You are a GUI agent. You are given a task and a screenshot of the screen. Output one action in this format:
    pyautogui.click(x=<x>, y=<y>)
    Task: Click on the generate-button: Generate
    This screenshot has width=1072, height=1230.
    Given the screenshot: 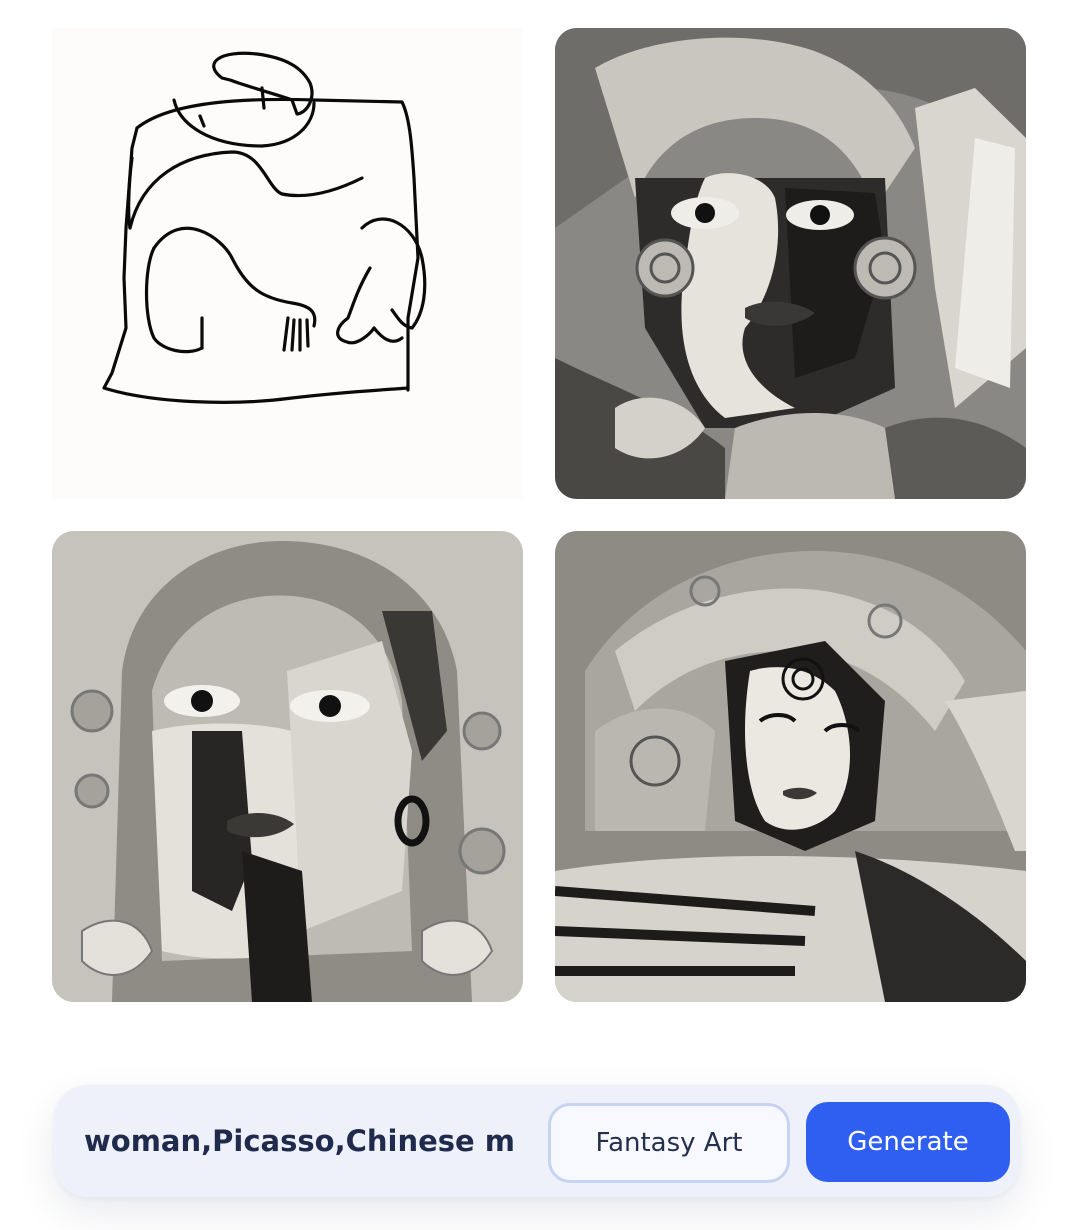 What is the action you would take?
    pyautogui.click(x=908, y=1142)
    